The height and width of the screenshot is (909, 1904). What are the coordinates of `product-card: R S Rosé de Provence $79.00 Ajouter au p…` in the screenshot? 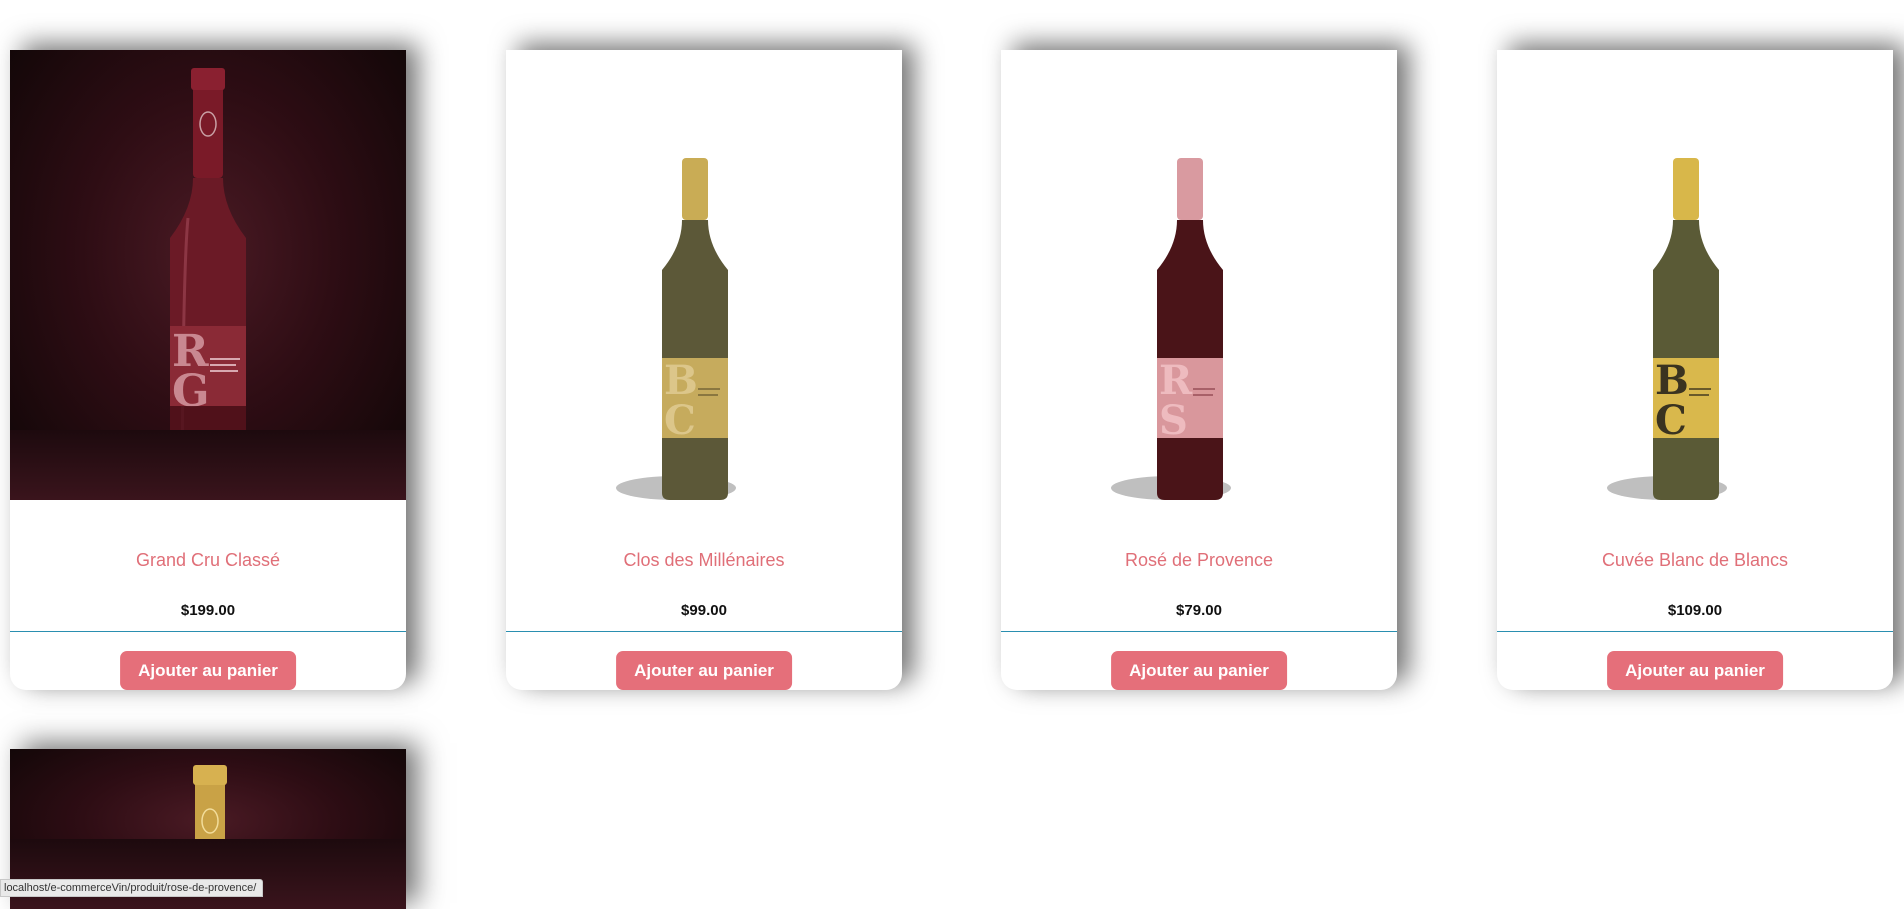 It's located at (1199, 370).